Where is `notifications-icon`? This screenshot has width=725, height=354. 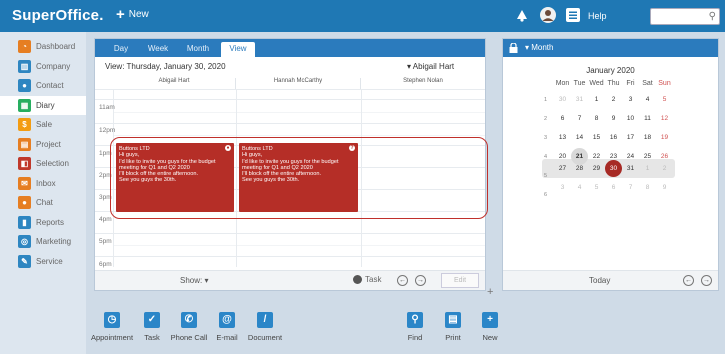
notifications-icon is located at coordinates (522, 15).